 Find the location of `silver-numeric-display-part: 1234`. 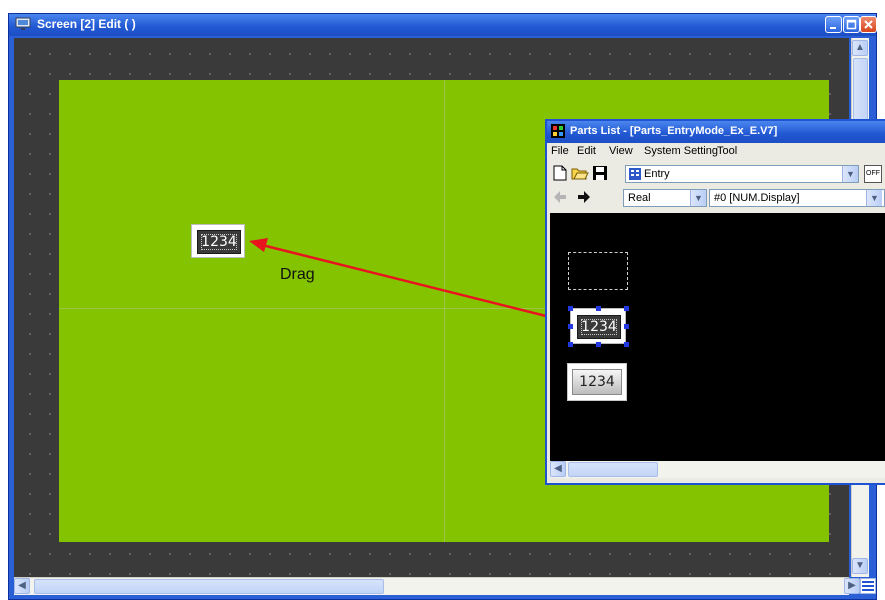

silver-numeric-display-part: 1234 is located at coordinates (597, 382).